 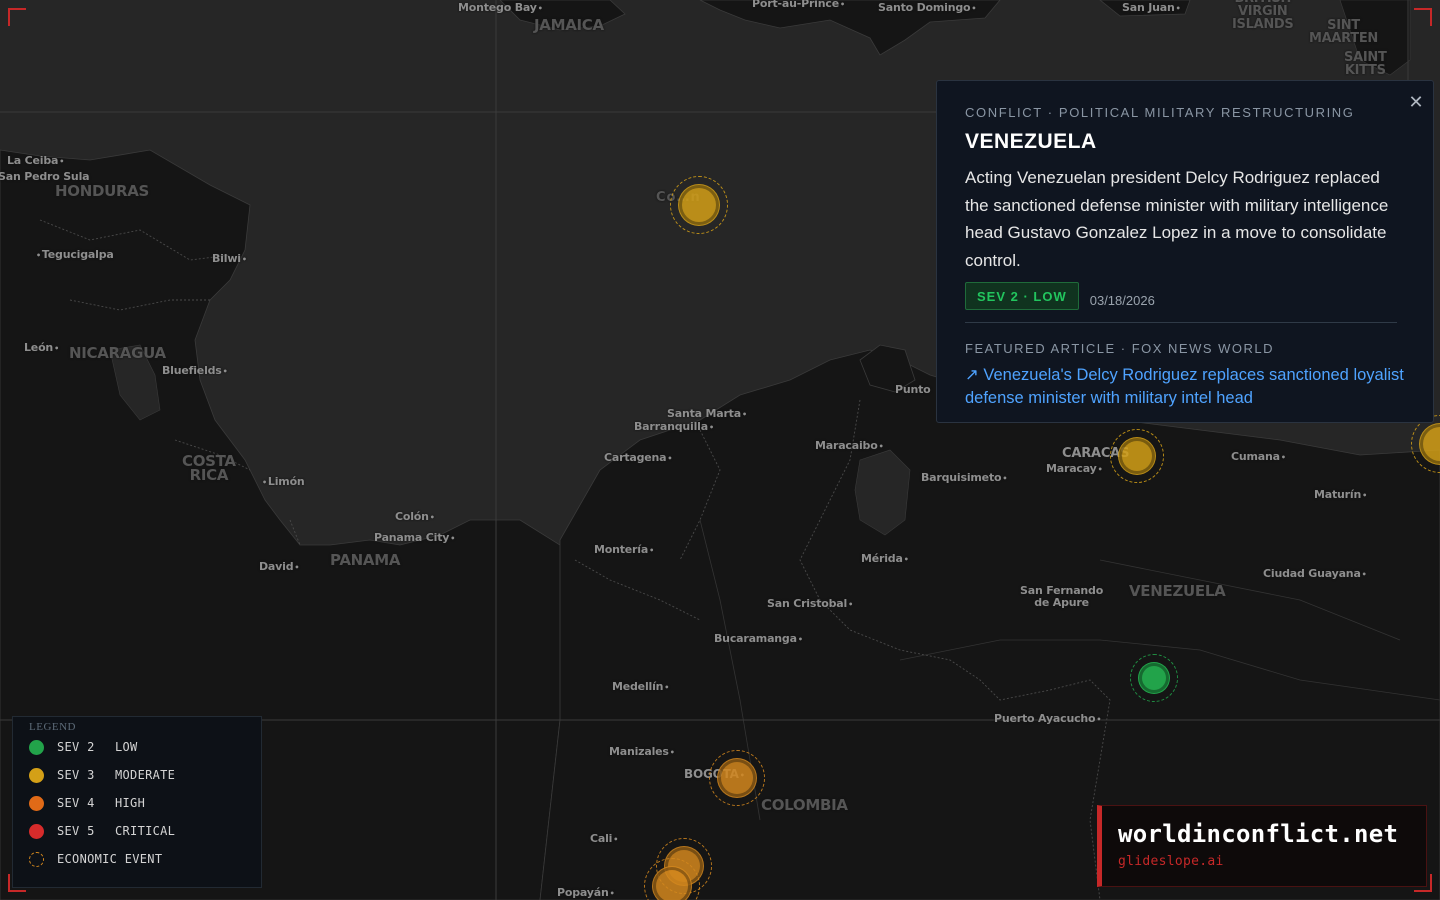 What do you see at coordinates (41, 347) in the screenshot?
I see `map-label-leon: León` at bounding box center [41, 347].